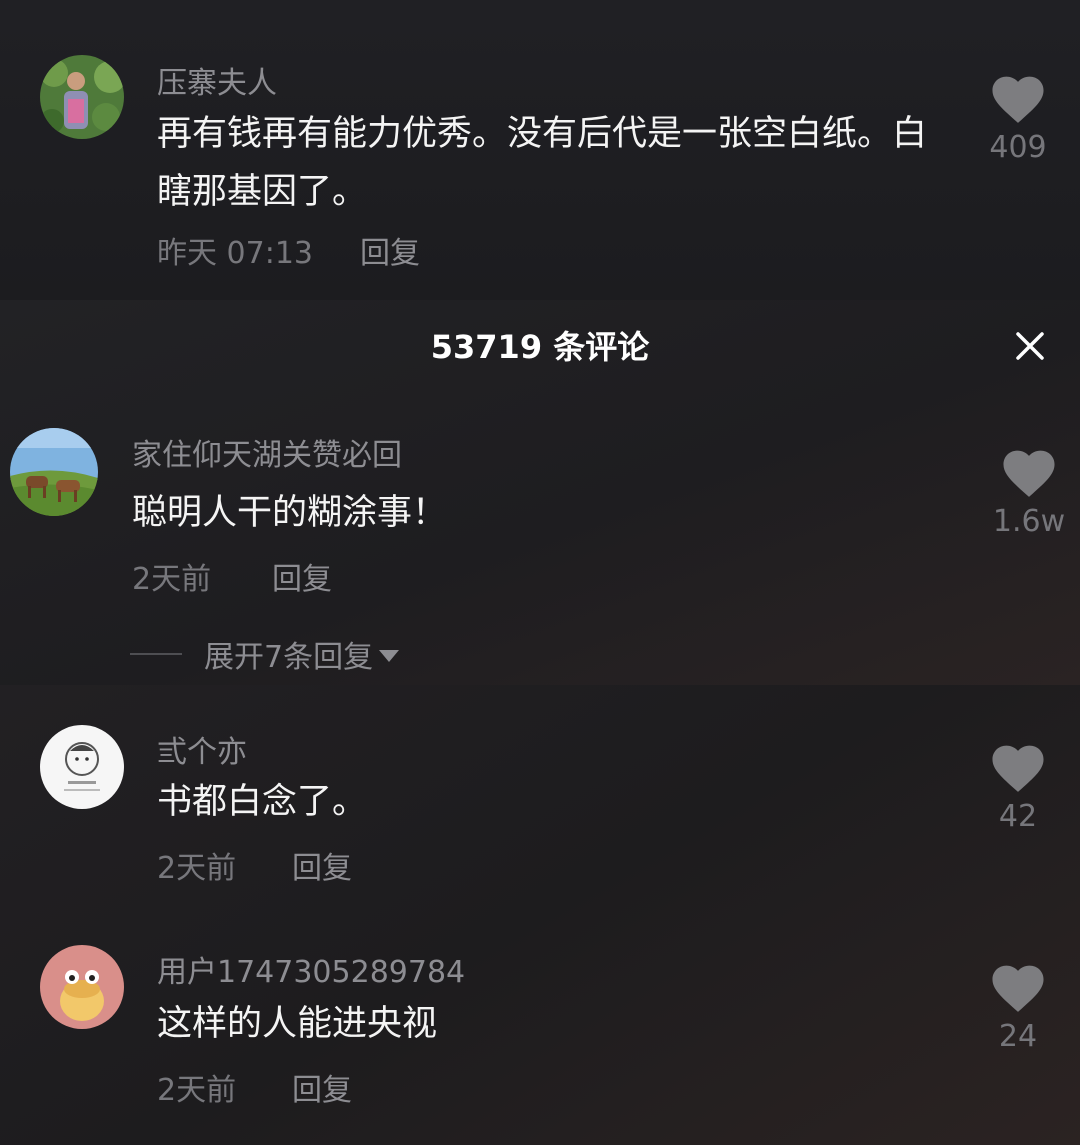 Image resolution: width=1080 pixels, height=1145 pixels. Describe the element at coordinates (542, 163) in the screenshot. I see `comment-text: 再有钱再有能力优秀。没有后代是一张空白纸。白瞎那基因了。` at that location.